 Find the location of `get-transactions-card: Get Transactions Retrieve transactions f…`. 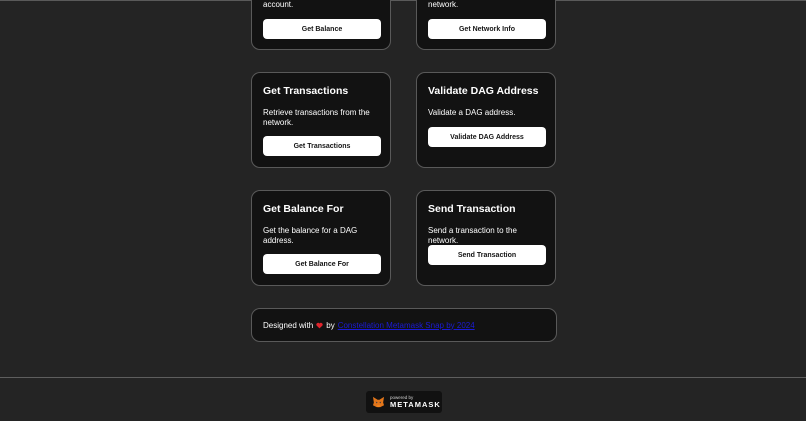

get-transactions-card: Get Transactions Retrieve transactions f… is located at coordinates (321, 120).